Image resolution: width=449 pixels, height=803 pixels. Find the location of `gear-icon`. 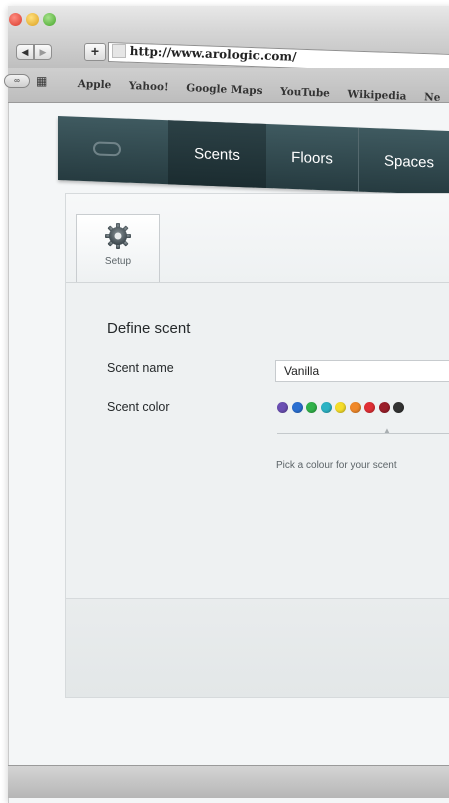

gear-icon is located at coordinates (118, 236).